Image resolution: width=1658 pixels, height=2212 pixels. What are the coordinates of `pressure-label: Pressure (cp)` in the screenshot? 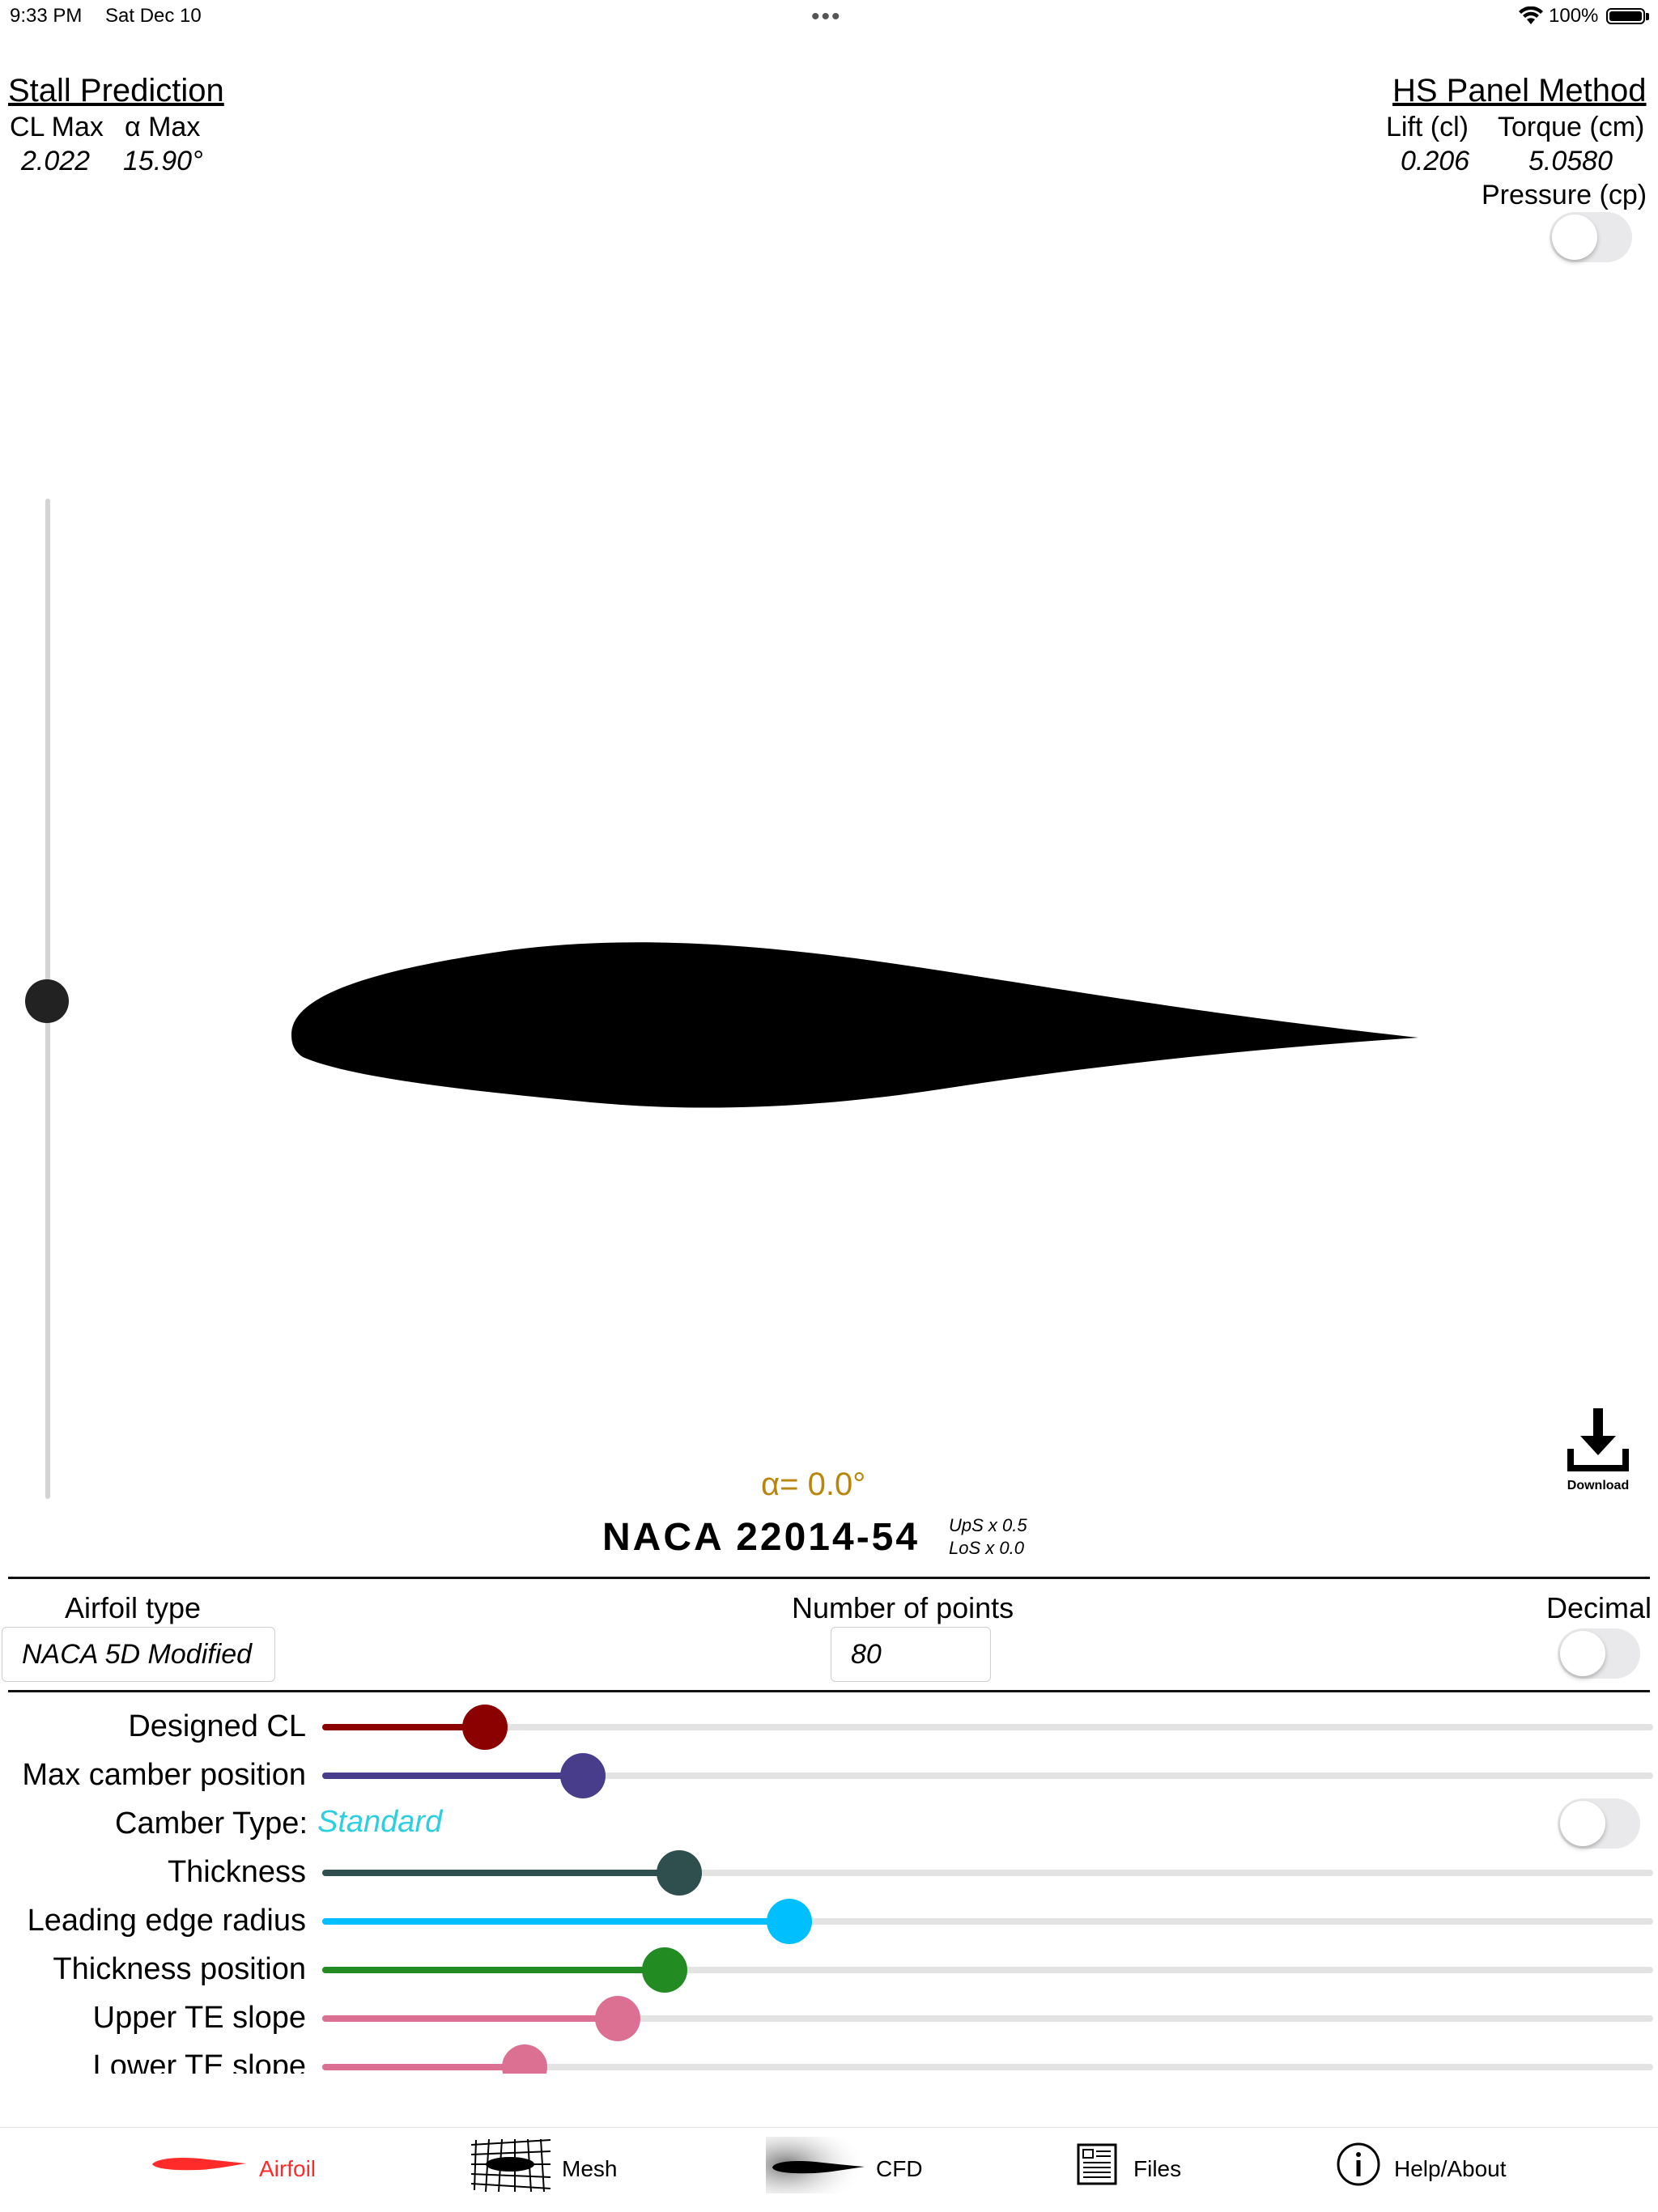 It's located at (1564, 195).